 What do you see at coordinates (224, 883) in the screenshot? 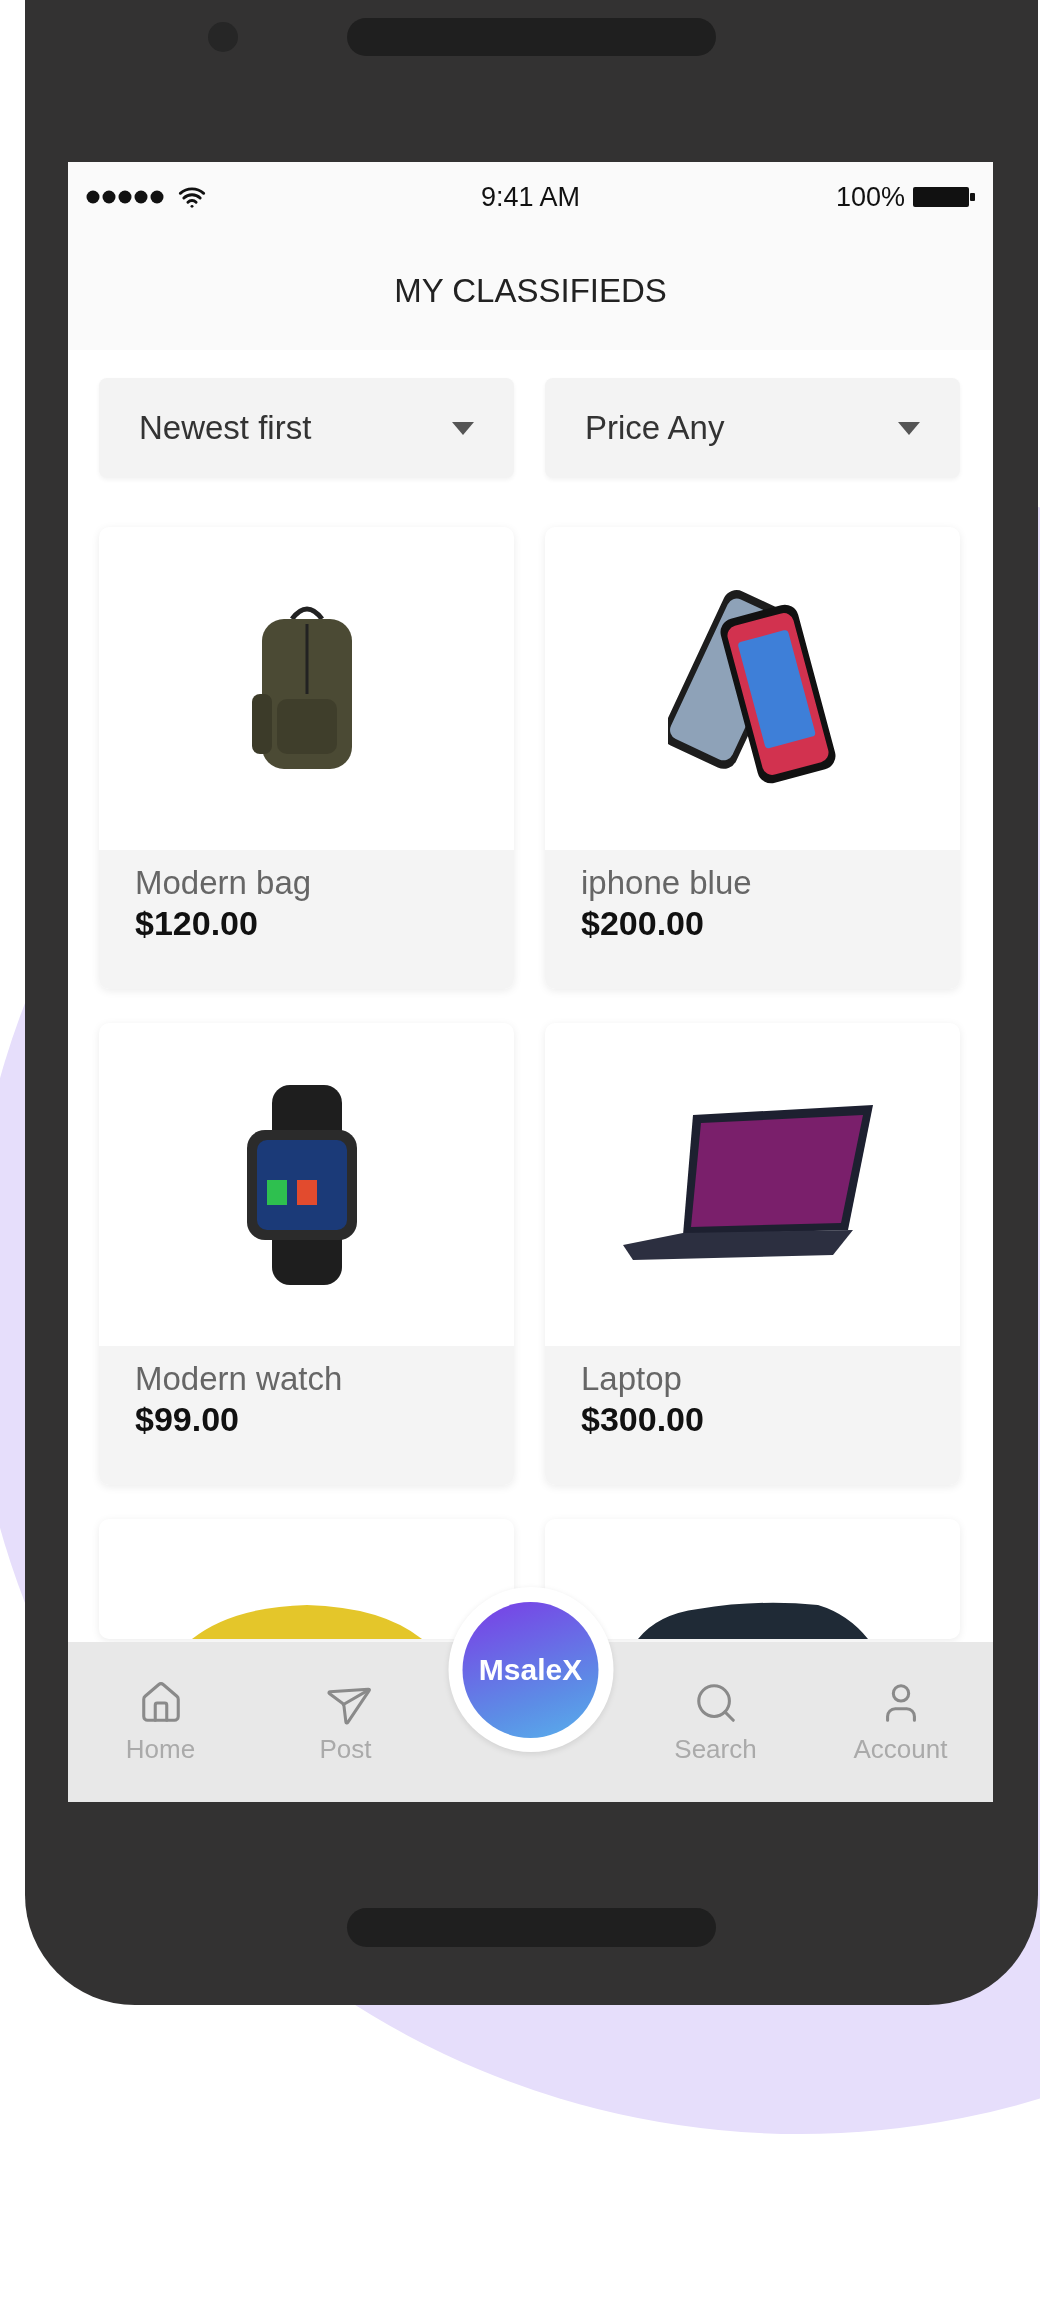
I see `listing-title: Modern bag` at bounding box center [224, 883].